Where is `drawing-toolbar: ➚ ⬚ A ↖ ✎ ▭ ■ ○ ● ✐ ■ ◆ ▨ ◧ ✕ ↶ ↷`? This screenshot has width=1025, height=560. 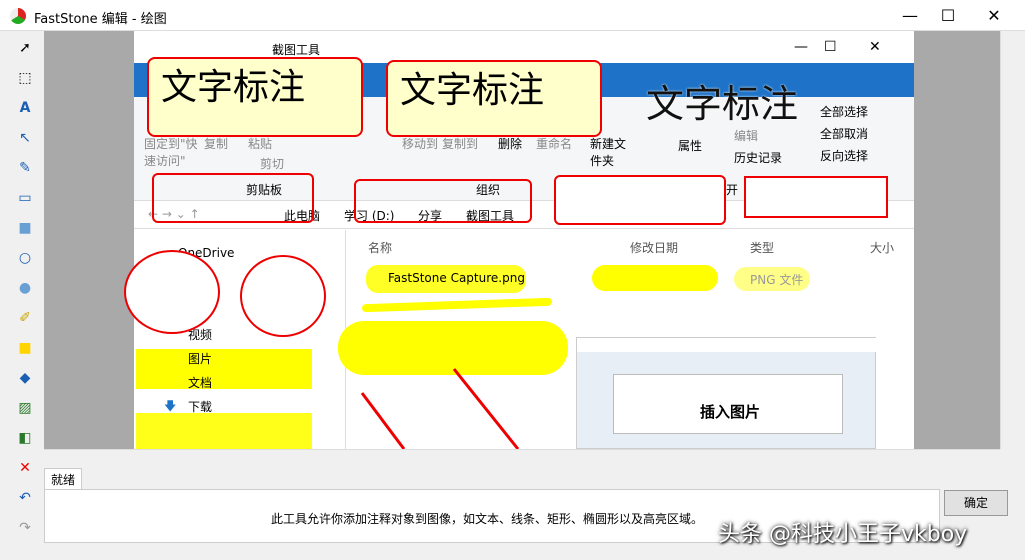
drawing-toolbar: ➚ ⬚ A ↖ ✎ ▭ ■ ○ ● ✐ ■ ◆ ▨ ◧ ✕ ↶ ↷ is located at coordinates (24, 286).